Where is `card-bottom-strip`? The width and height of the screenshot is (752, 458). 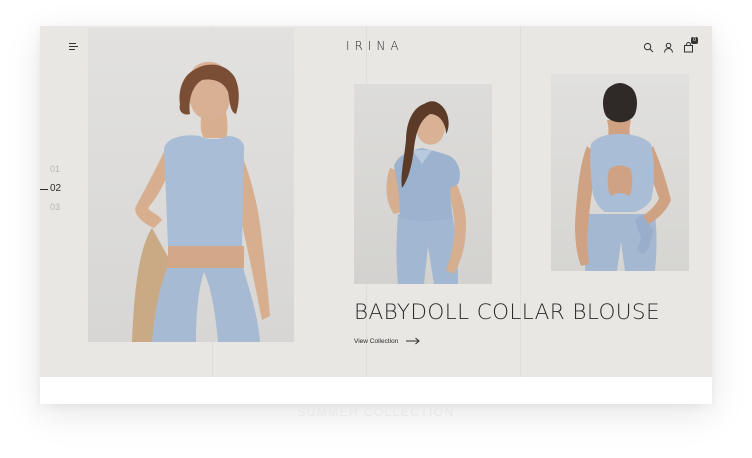
card-bottom-strip is located at coordinates (376, 390).